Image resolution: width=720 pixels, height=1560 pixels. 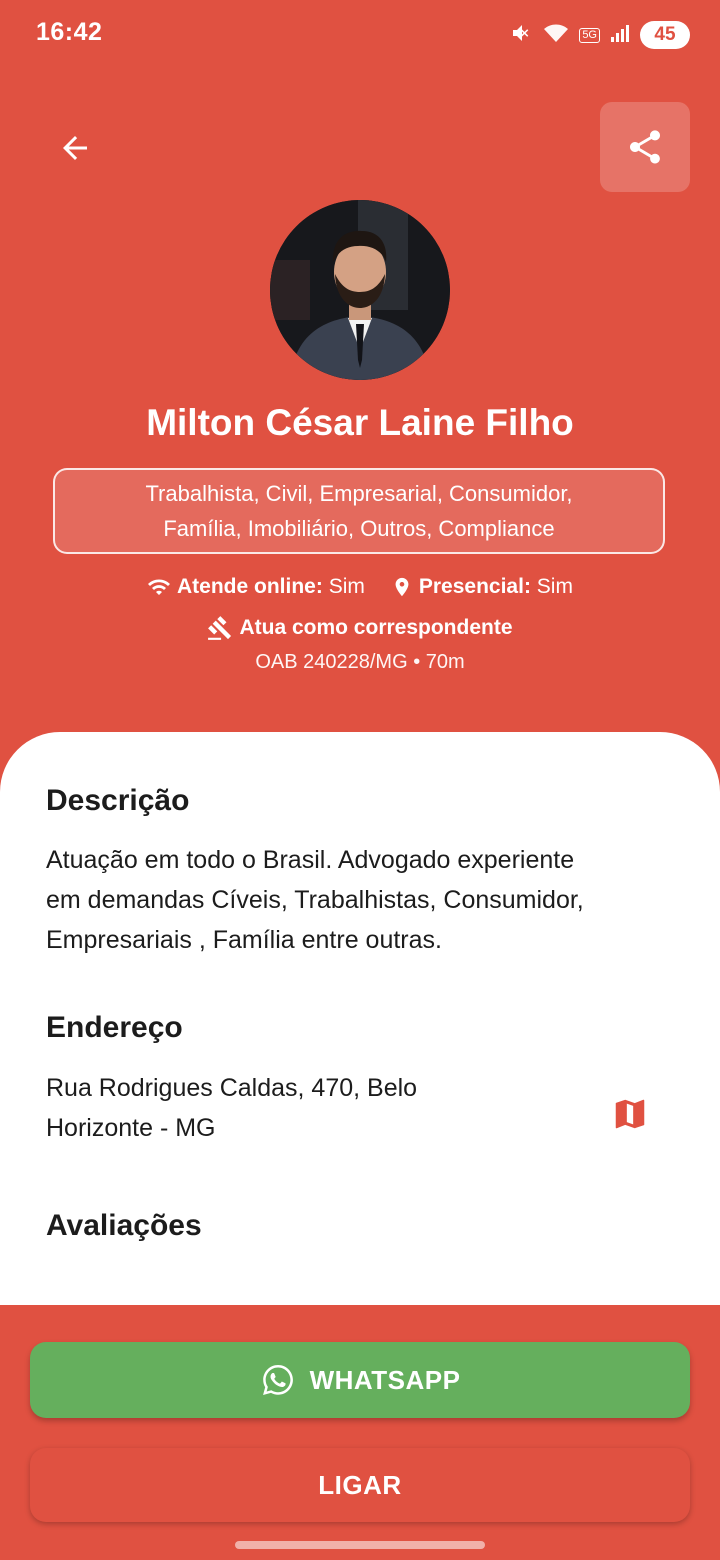 I want to click on map-button, so click(x=630, y=1114).